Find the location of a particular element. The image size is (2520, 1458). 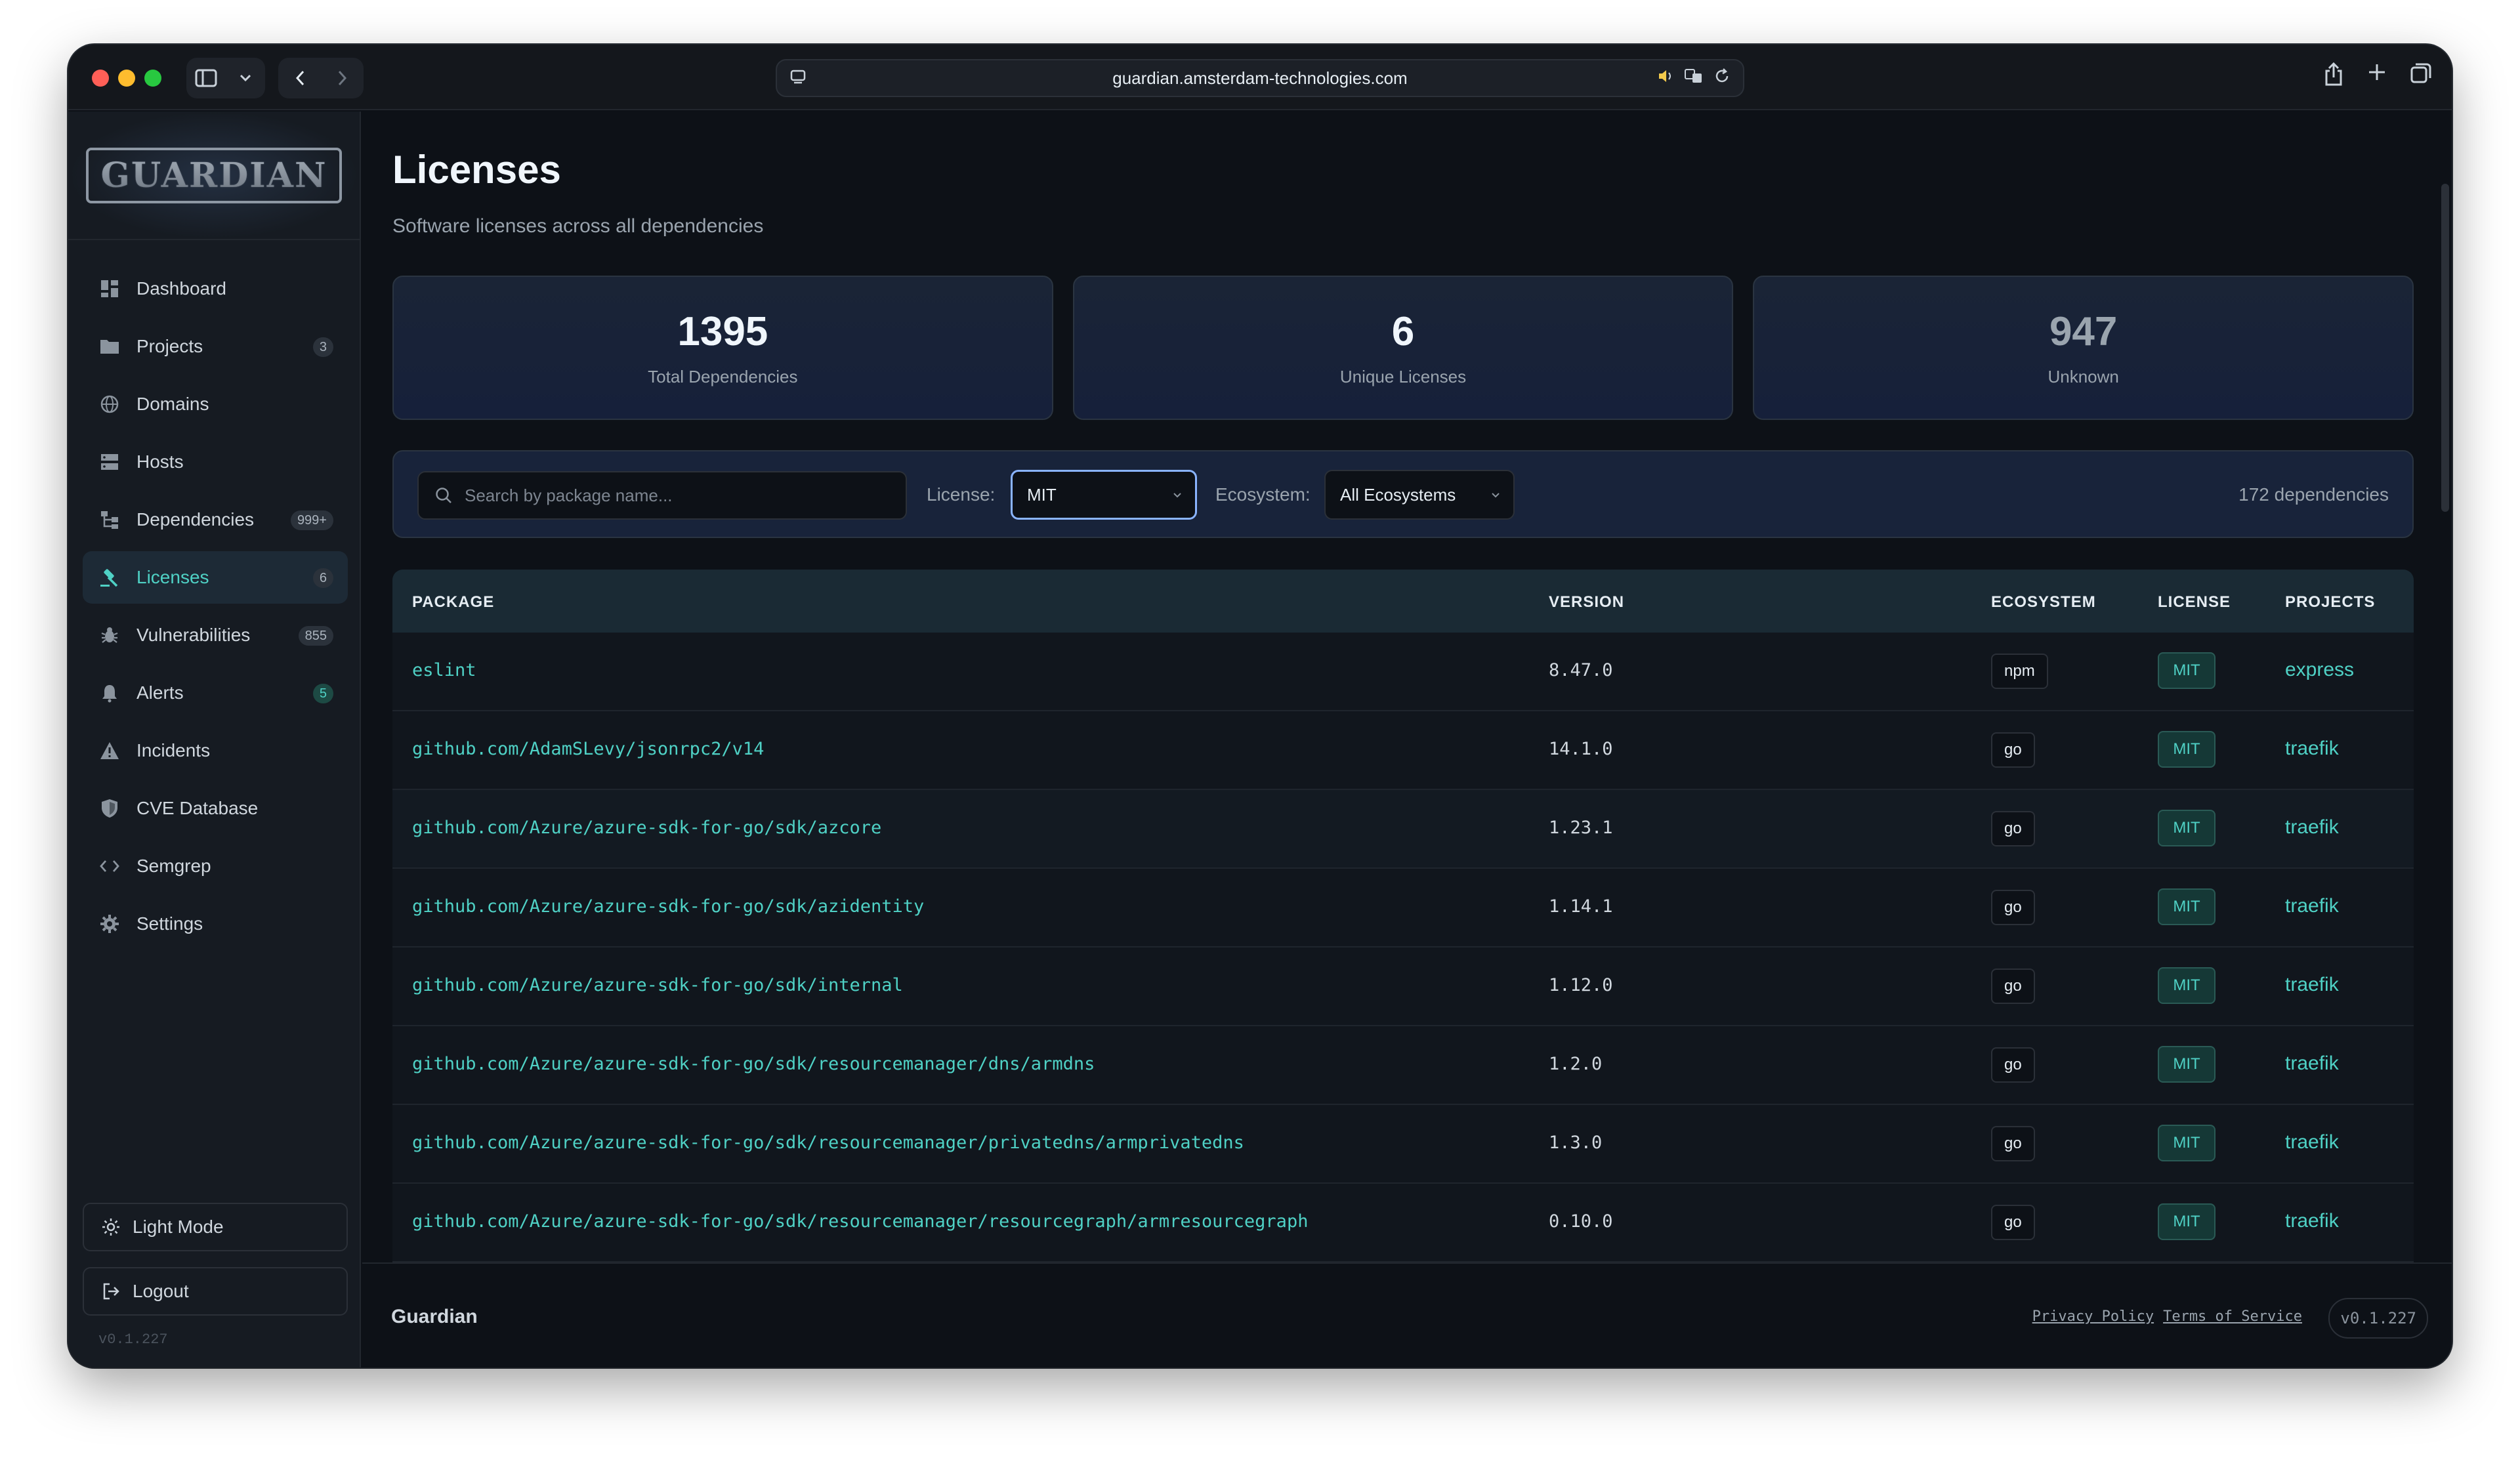

page-settings-icon is located at coordinates (798, 79).